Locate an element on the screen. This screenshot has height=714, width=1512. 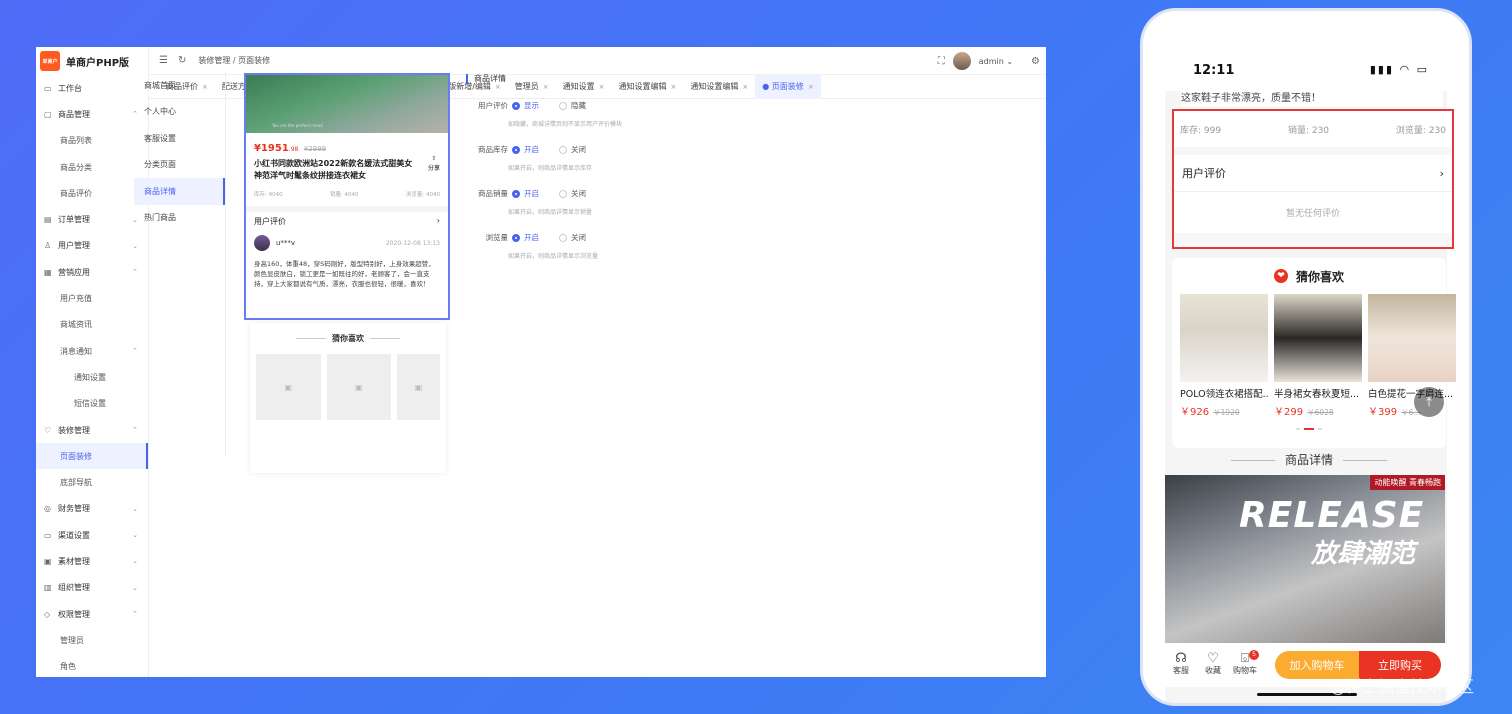
subnav-item: 商城首页 is located at coordinates (179, 85).